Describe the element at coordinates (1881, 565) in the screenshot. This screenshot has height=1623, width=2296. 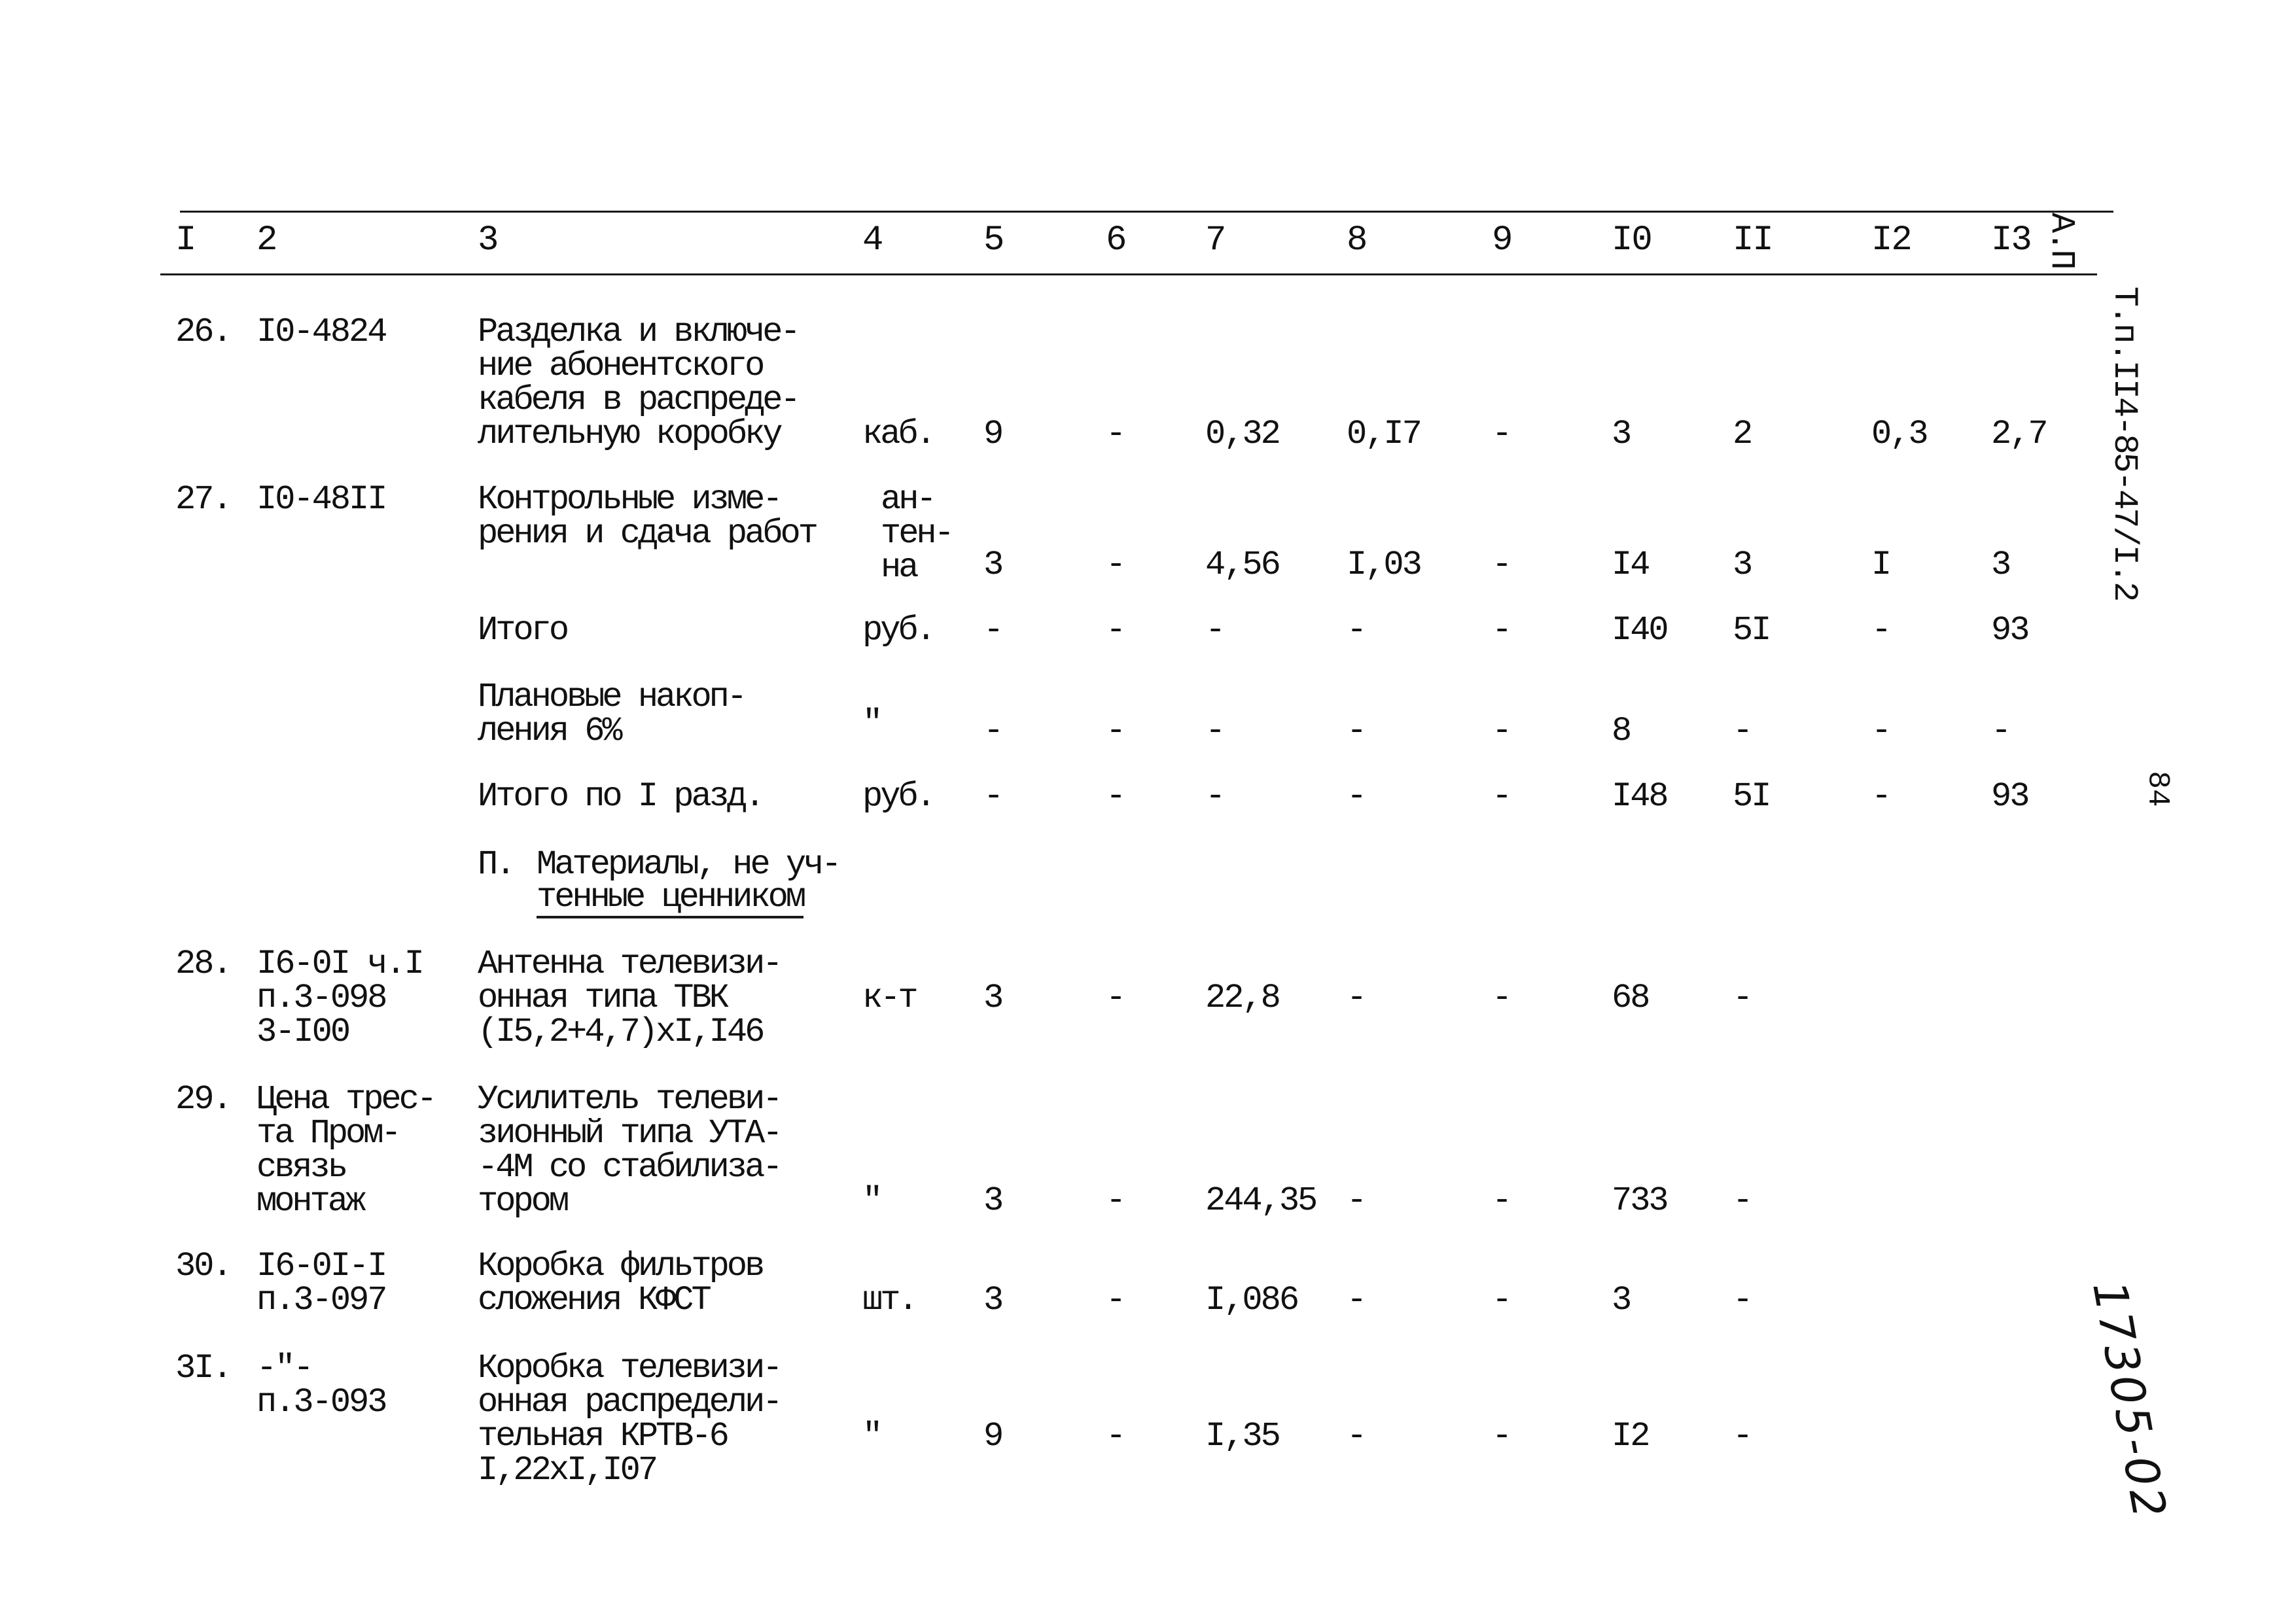
I see `row-col-12: I` at that location.